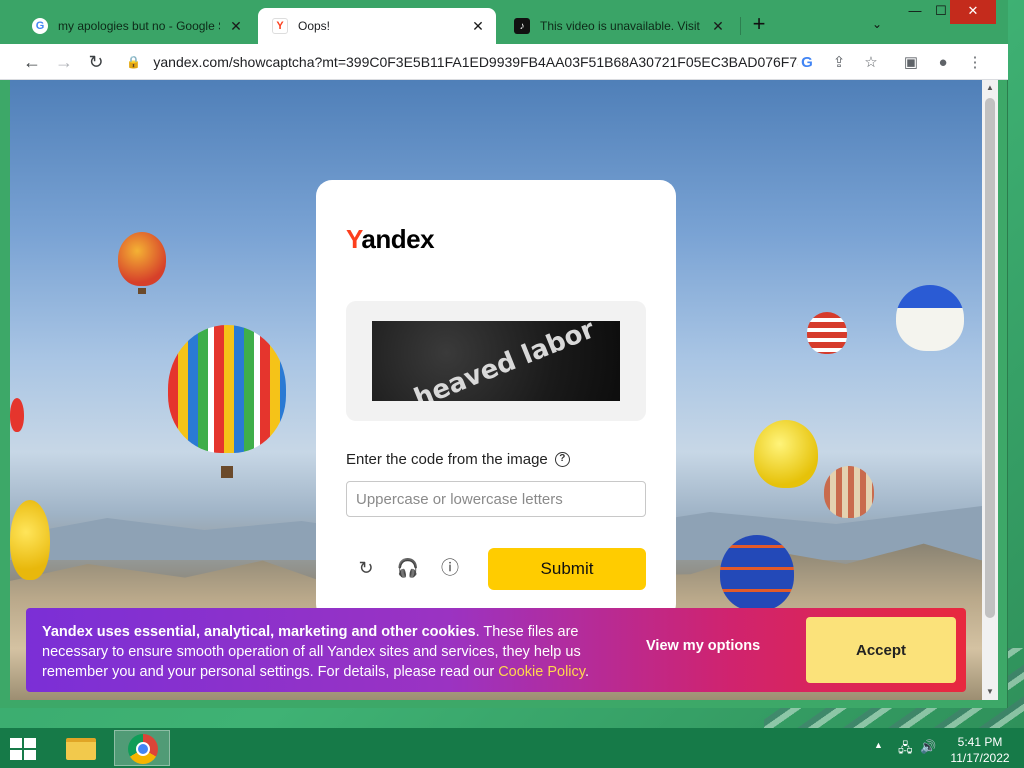 The height and width of the screenshot is (768, 1024). What do you see at coordinates (839, 63) in the screenshot?
I see `share-icon: ⇪` at bounding box center [839, 63].